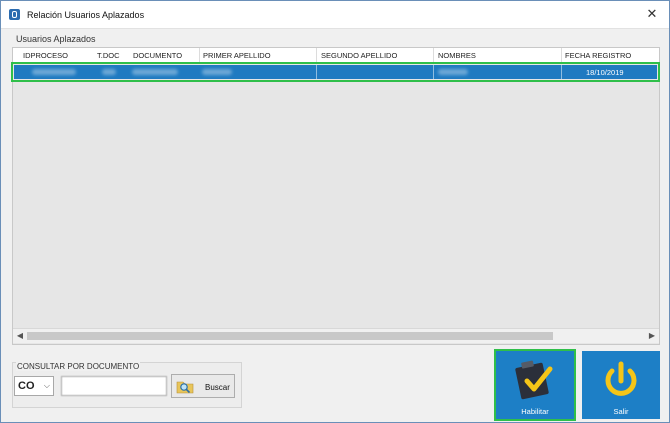 The image size is (670, 423). What do you see at coordinates (453, 72) in the screenshot?
I see `redacted-nombres` at bounding box center [453, 72].